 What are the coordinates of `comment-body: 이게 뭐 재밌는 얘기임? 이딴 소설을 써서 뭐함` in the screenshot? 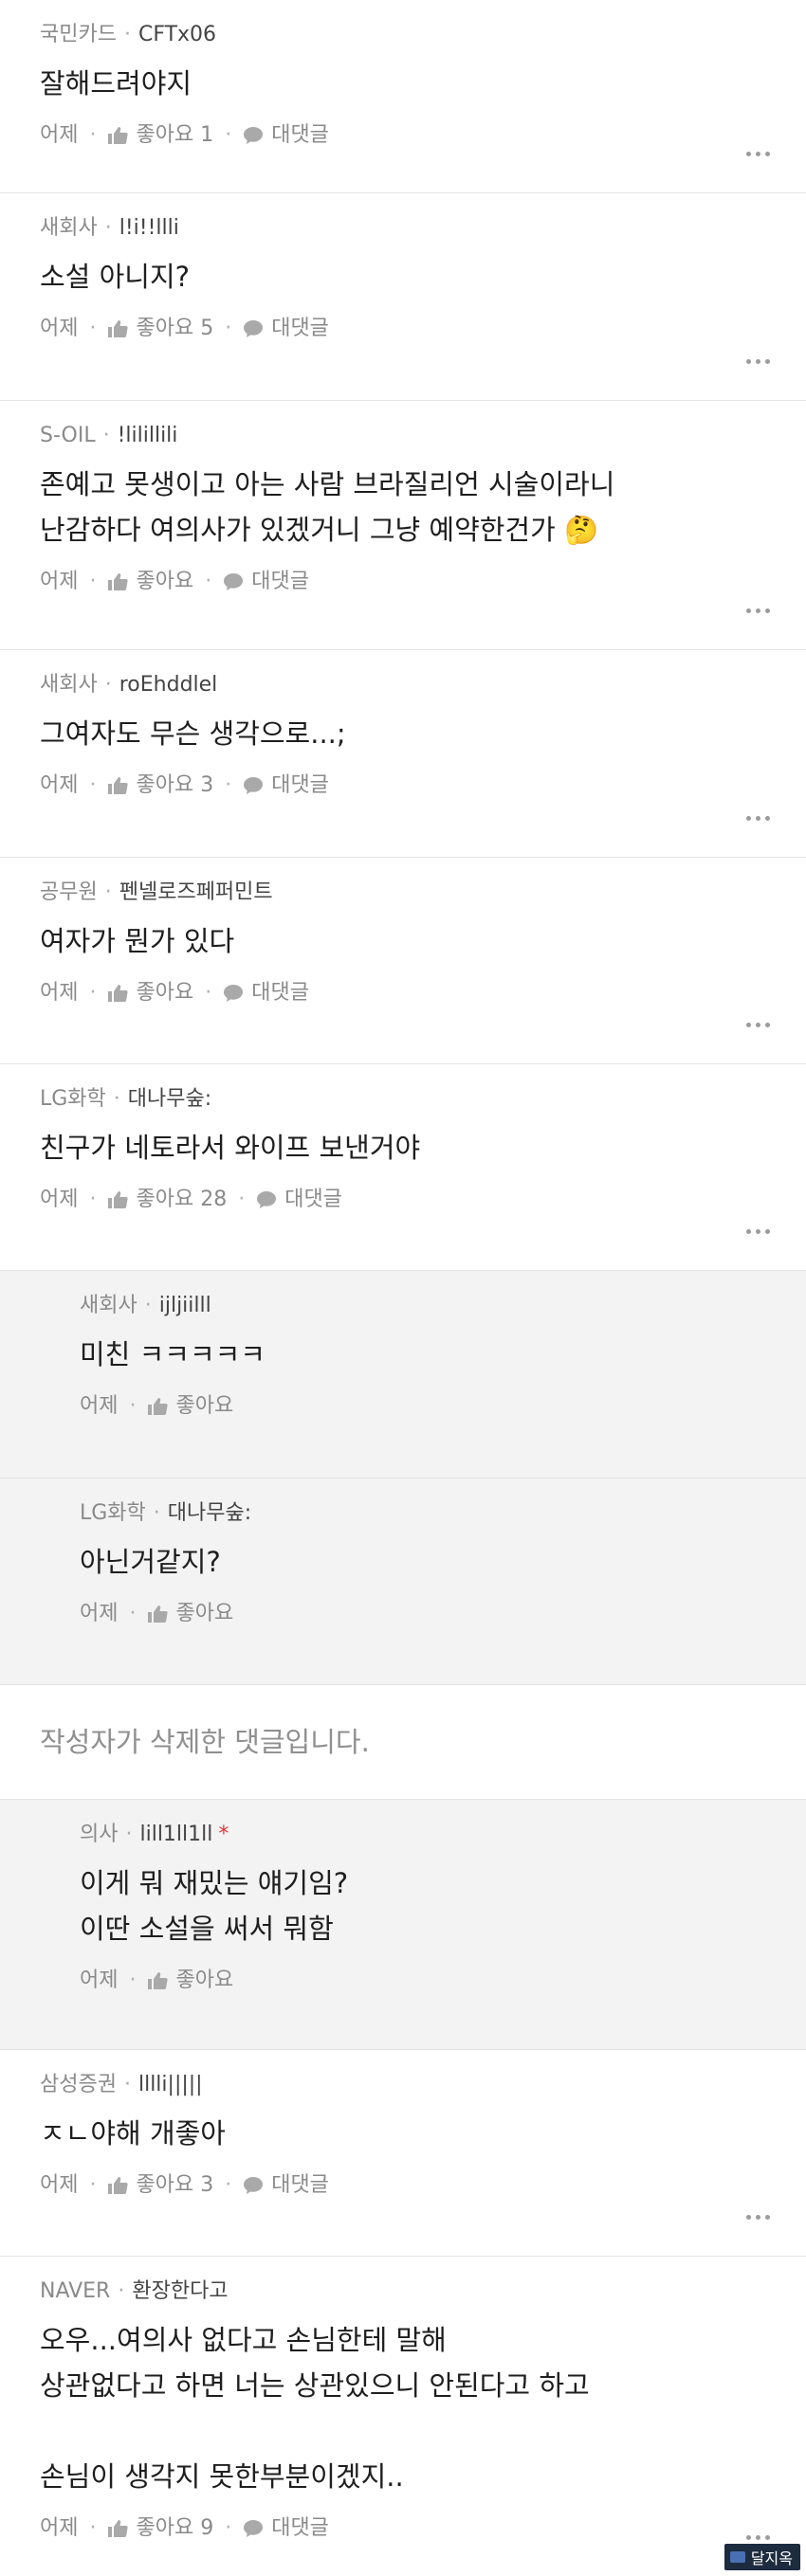 It's located at (423, 1905).